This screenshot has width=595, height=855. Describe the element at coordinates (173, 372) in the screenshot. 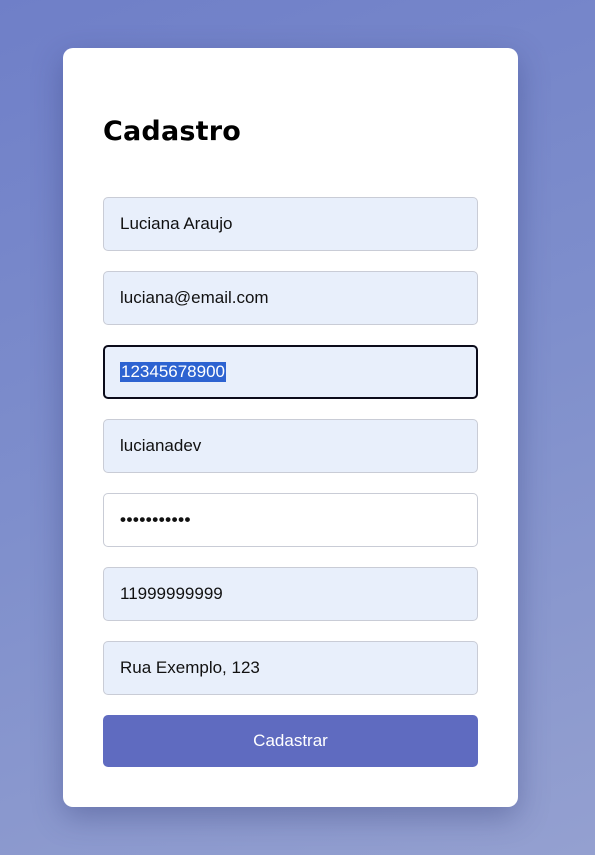

I see `cpf-value-selected: 12345678900` at that location.